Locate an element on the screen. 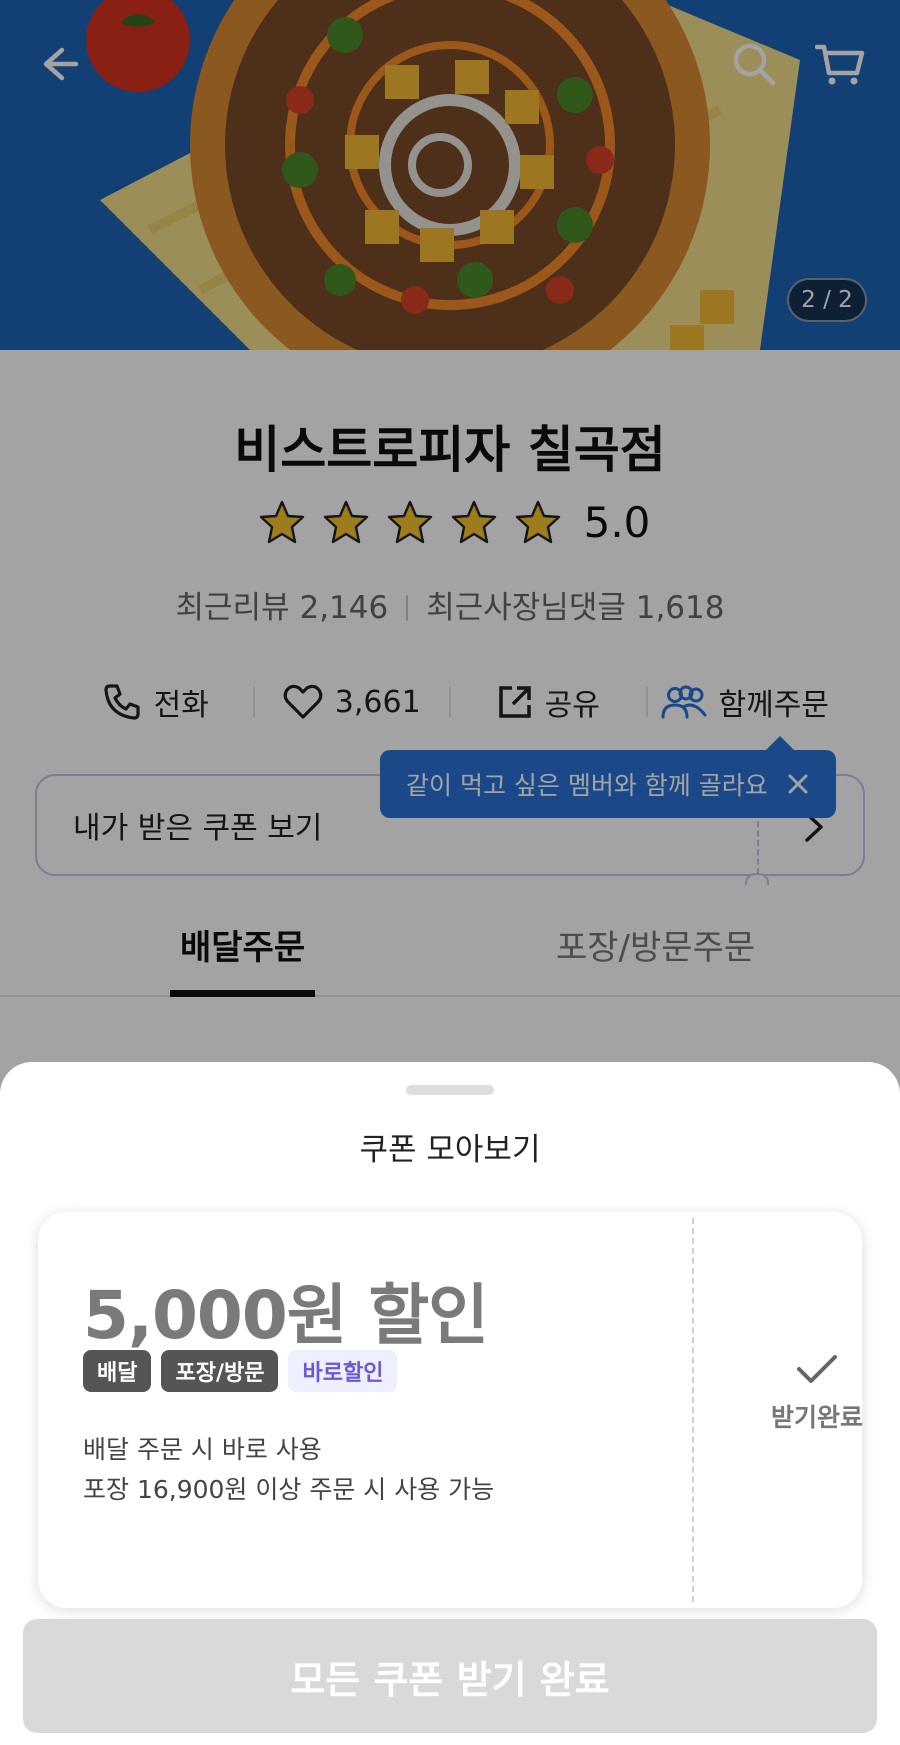  coupon-divider is located at coordinates (693, 1410).